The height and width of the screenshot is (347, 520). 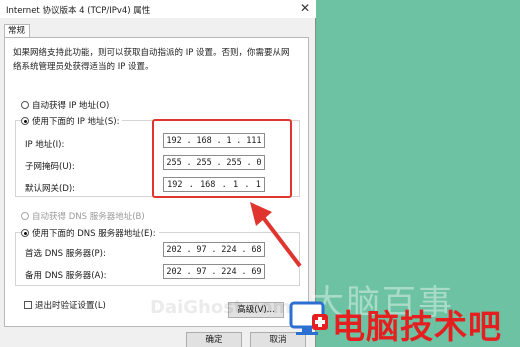 What do you see at coordinates (17, 31) in the screenshot?
I see `tab-general: 常规` at bounding box center [17, 31].